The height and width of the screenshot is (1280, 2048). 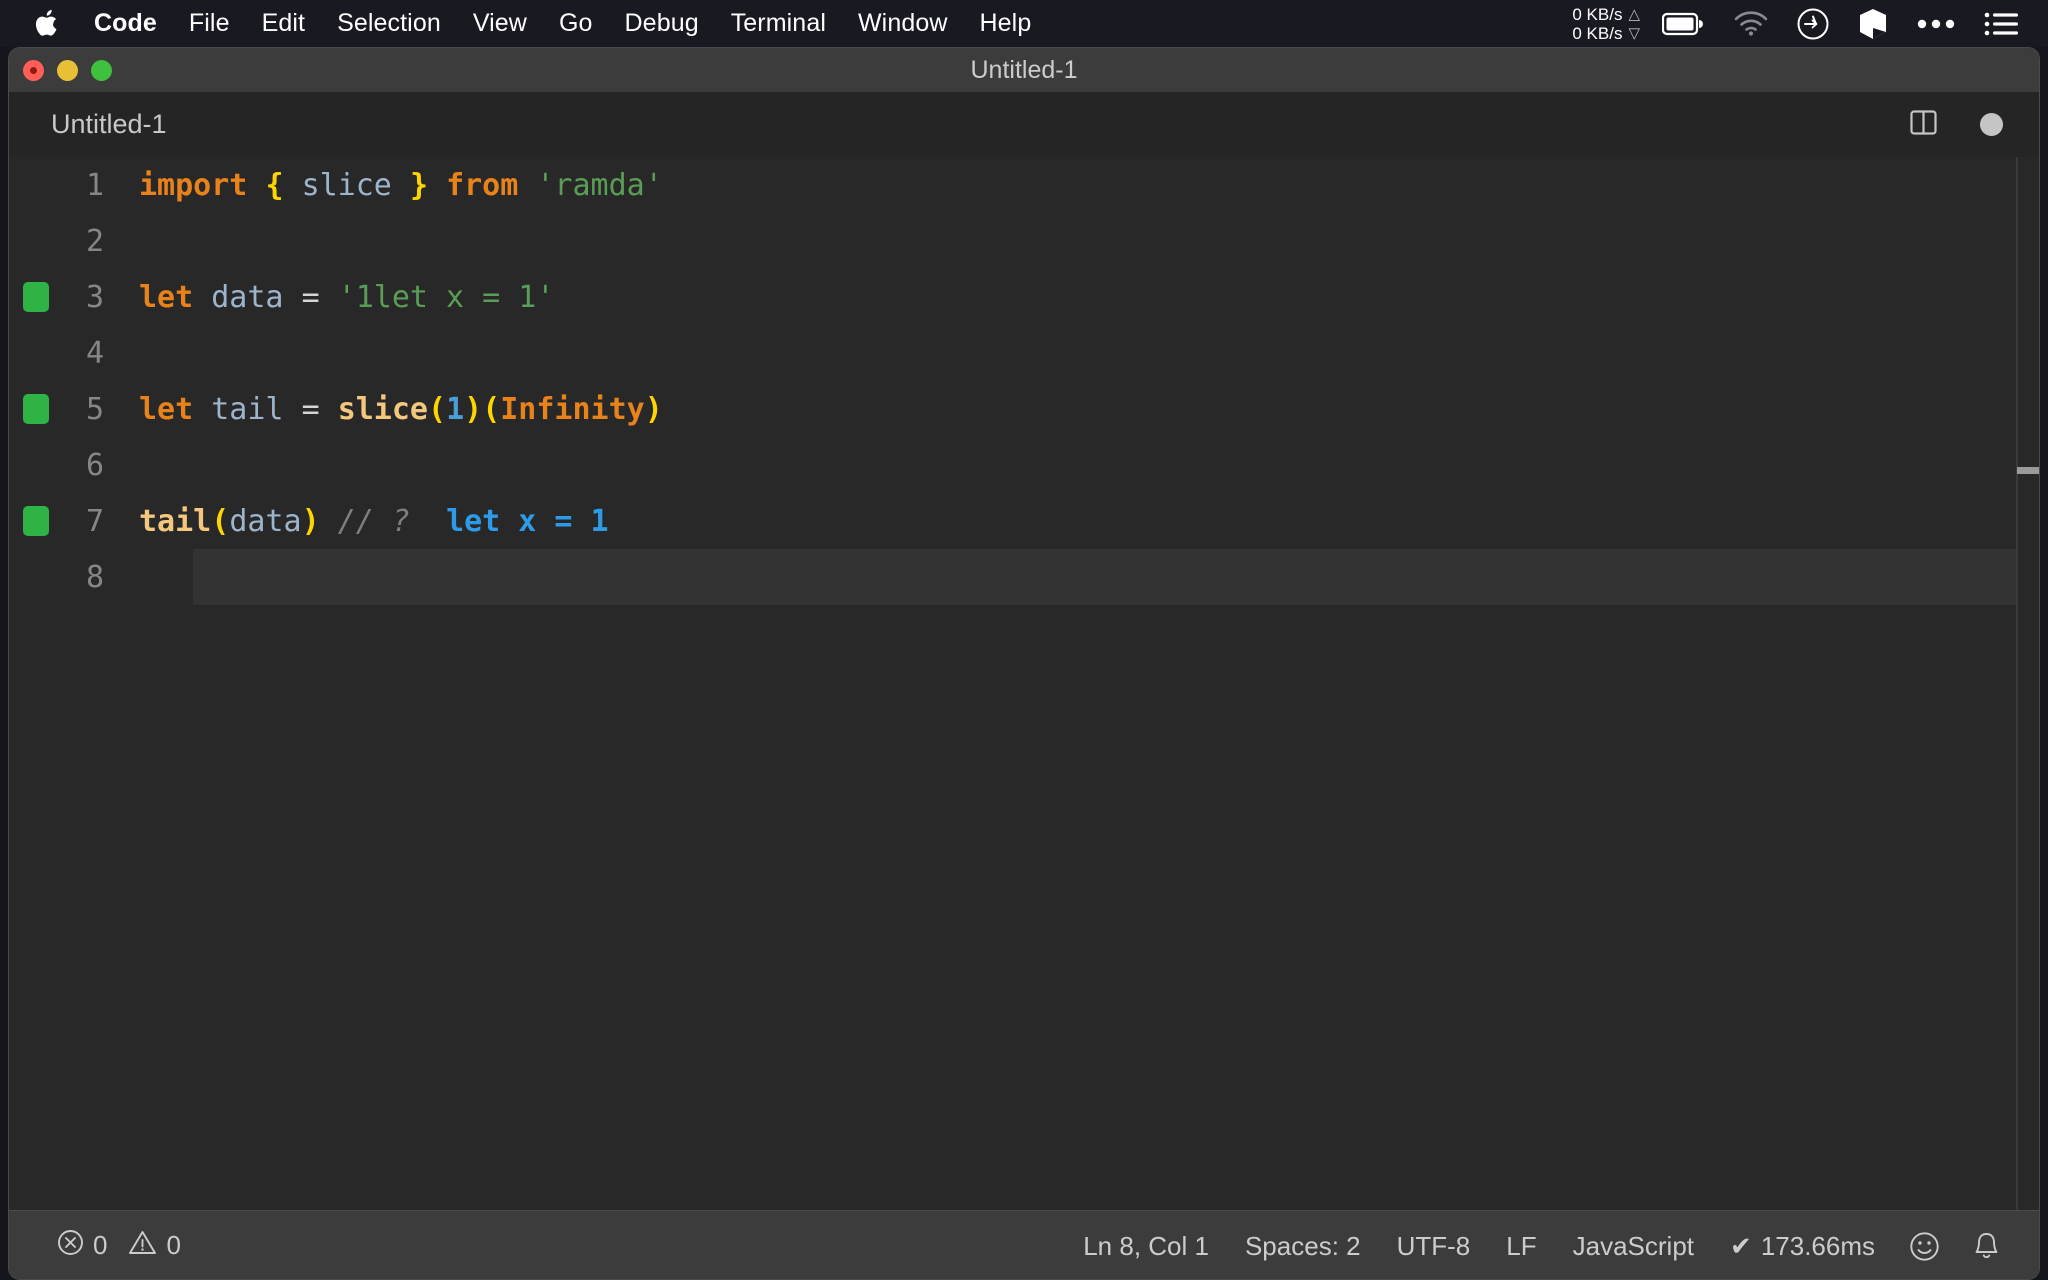 I want to click on code-line: 3 let data = '1let x = 1', so click(x=1024, y=297).